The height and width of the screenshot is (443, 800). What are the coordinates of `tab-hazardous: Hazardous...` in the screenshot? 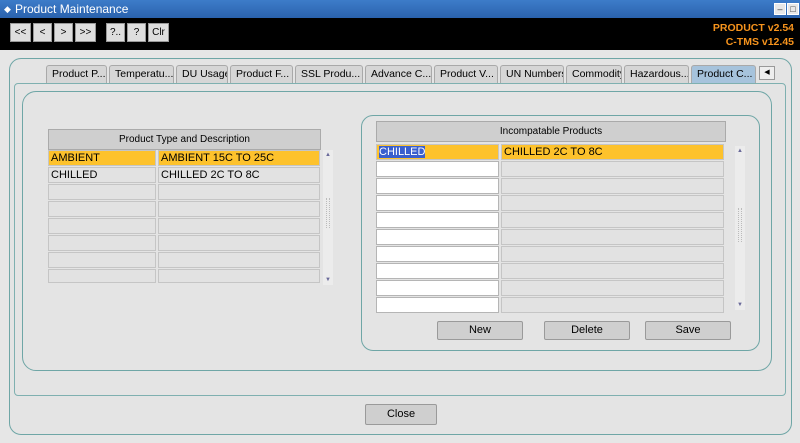 It's located at (656, 74).